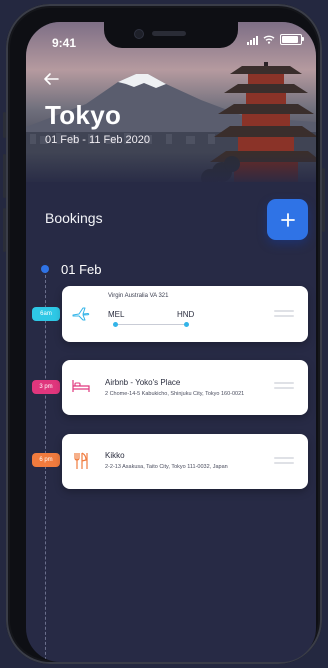 This screenshot has width=328, height=668. I want to click on flight-booking-card: Virgin Australia VA 321 MEL HND, so click(185, 314).